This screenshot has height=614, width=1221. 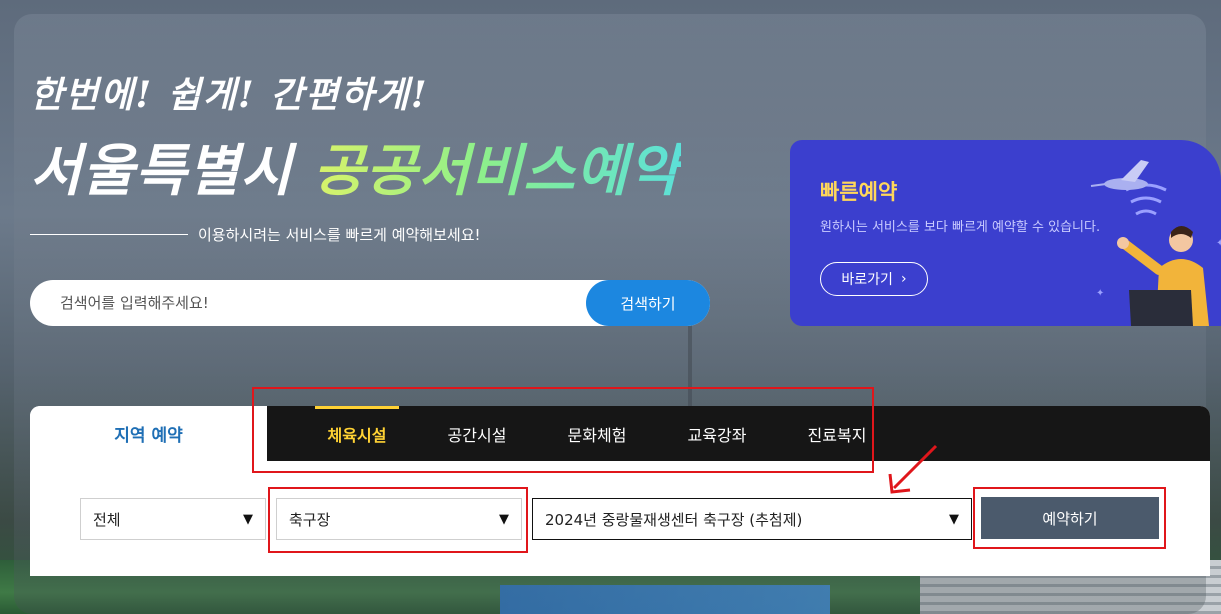 What do you see at coordinates (173, 519) in the screenshot?
I see `region-select: 전체 ▼` at bounding box center [173, 519].